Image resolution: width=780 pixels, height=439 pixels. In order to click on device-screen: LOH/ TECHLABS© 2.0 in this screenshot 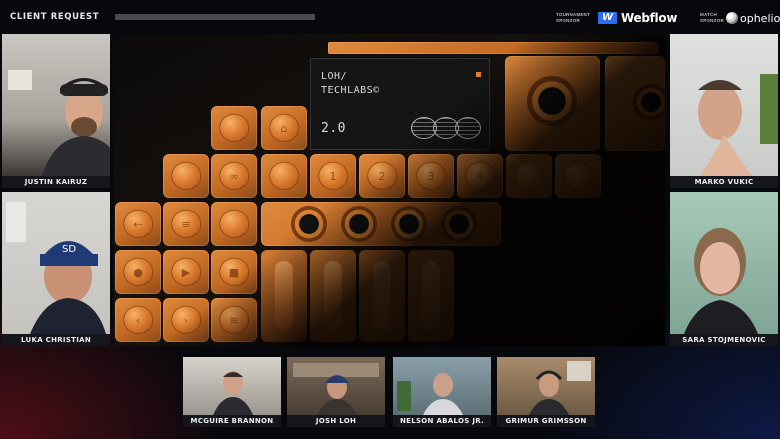, I will do `click(400, 104)`.